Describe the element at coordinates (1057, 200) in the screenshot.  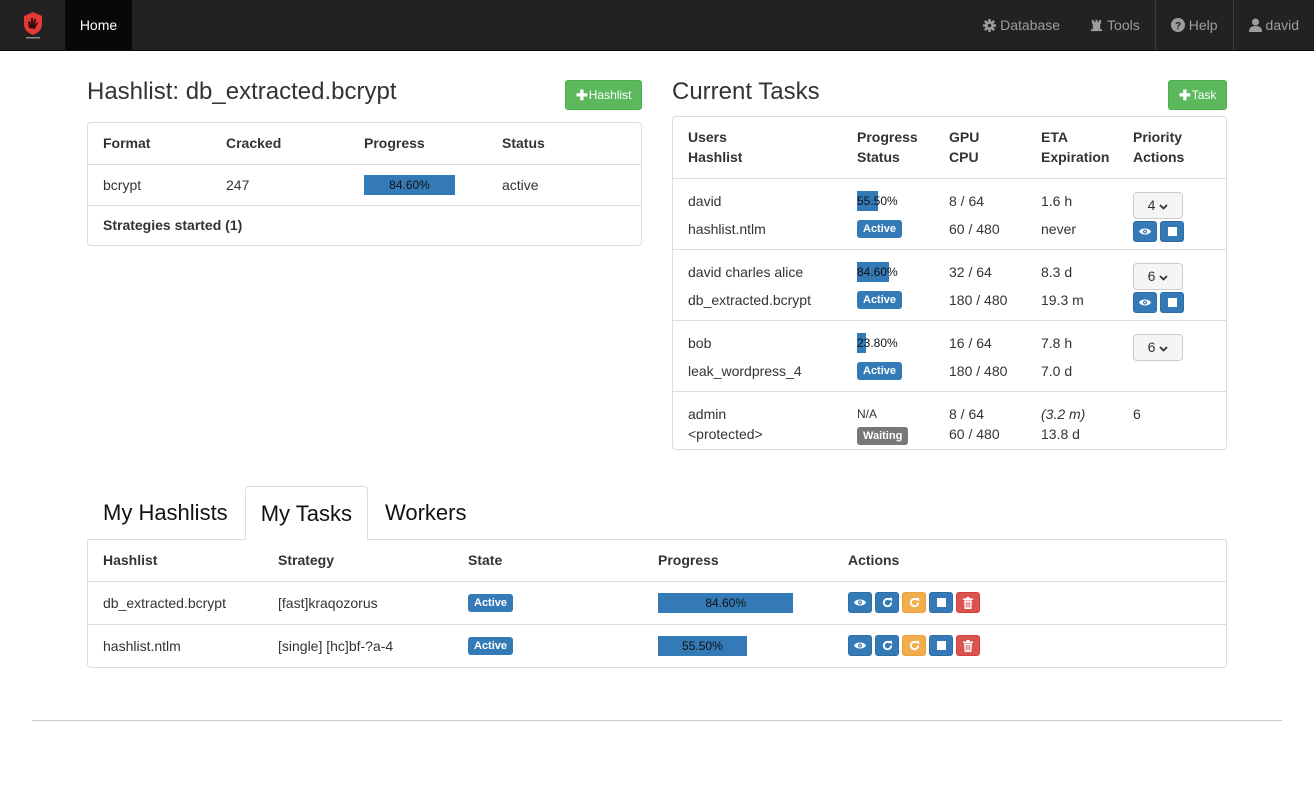
I see `task-eta: 1.6 h` at that location.